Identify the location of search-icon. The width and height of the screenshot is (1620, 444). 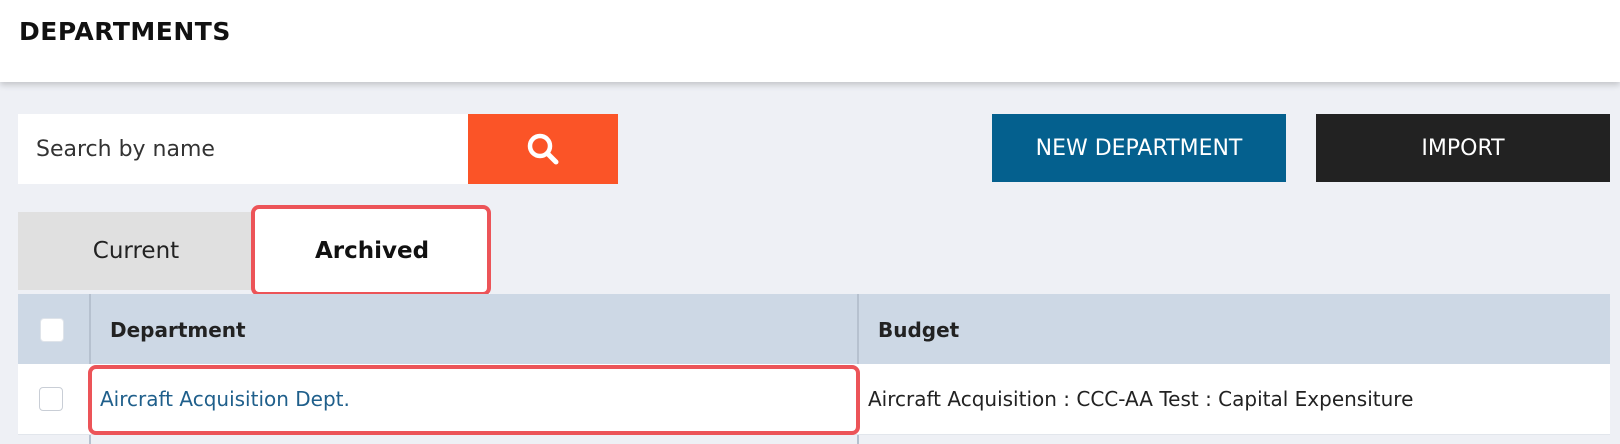
(543, 149).